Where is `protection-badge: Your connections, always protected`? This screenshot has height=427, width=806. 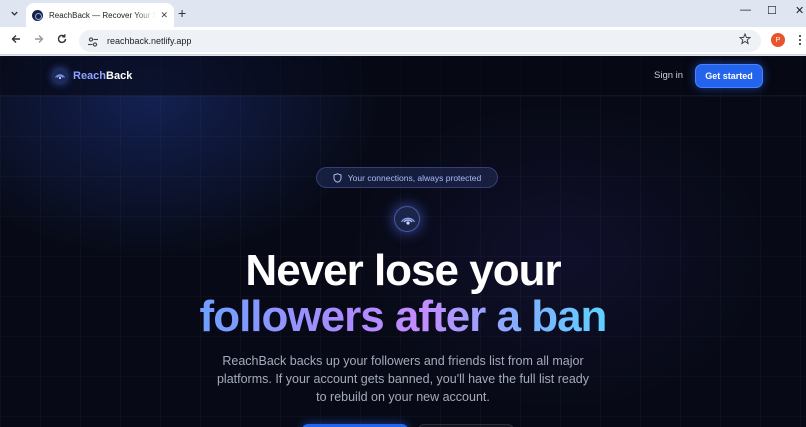
protection-badge: Your connections, always protected is located at coordinates (407, 177).